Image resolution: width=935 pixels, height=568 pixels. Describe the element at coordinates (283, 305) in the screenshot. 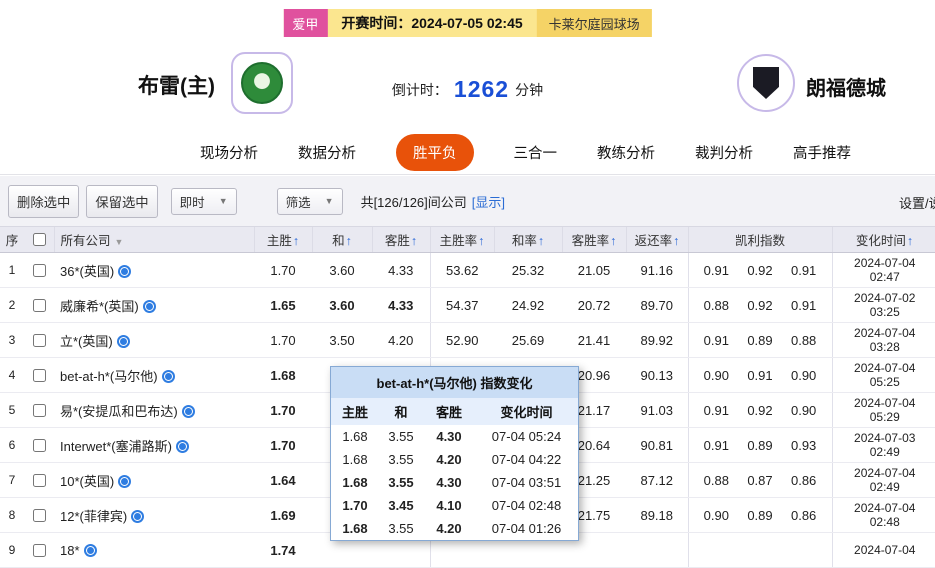

I see `home-odds-value: 1.65` at that location.